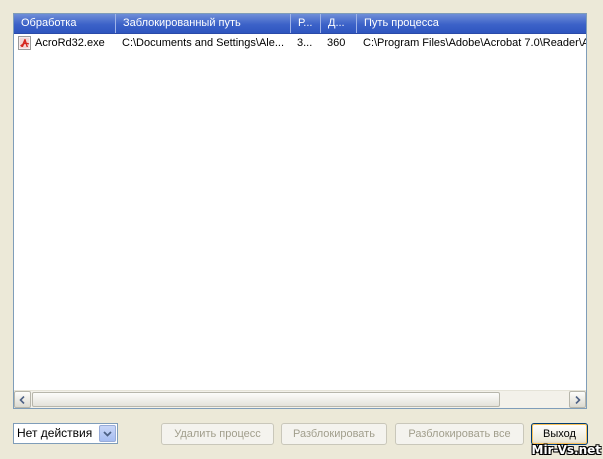  I want to click on horizontal-scrollbar, so click(300, 399).